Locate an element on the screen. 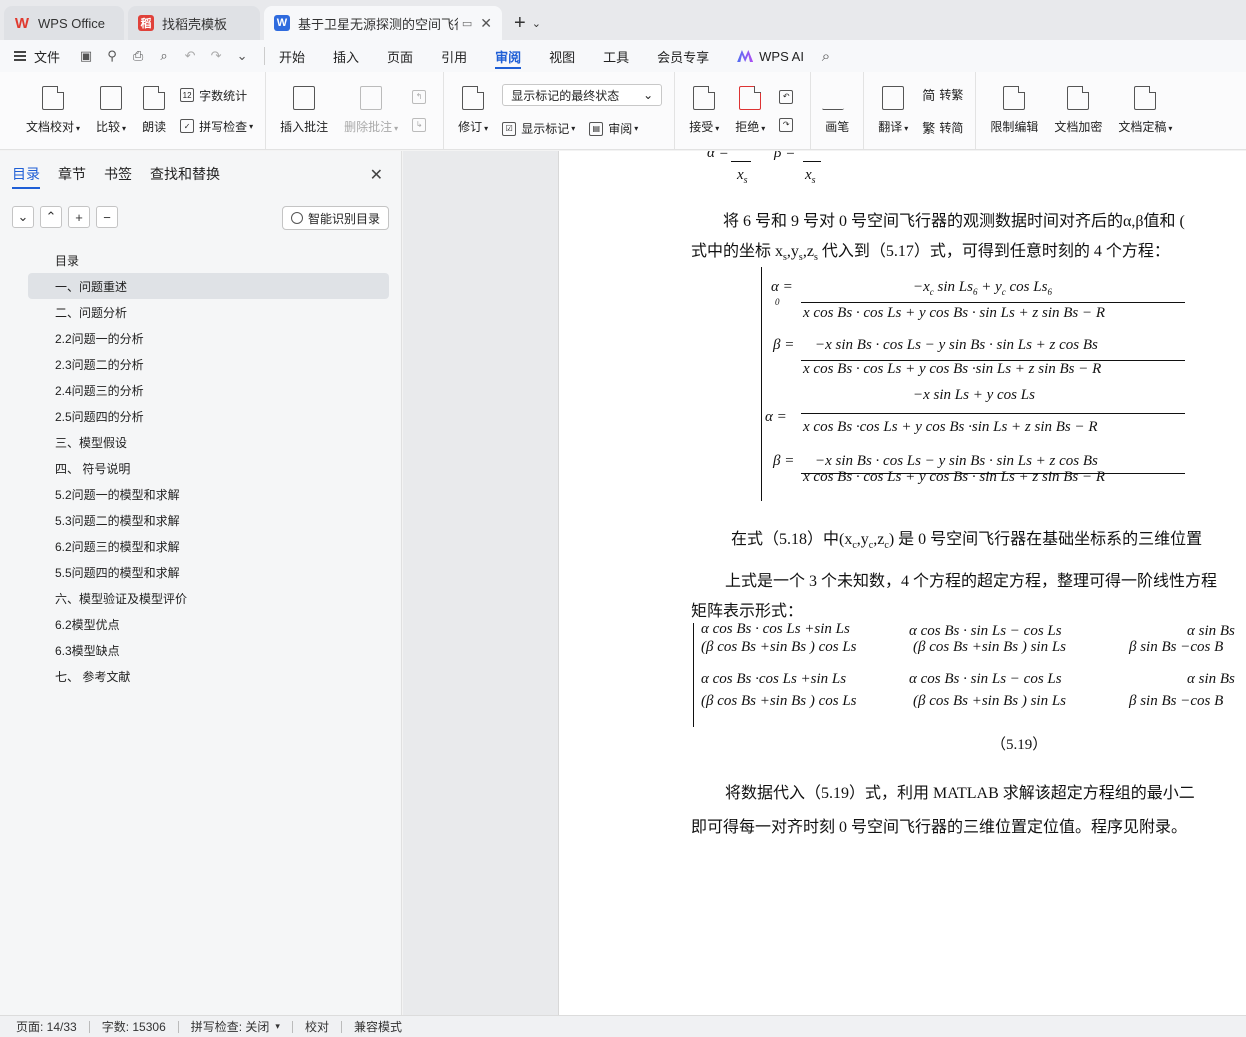 This screenshot has width=1246, height=1037. tab-daoke-template: 稻 找稻壳模板 is located at coordinates (194, 23).